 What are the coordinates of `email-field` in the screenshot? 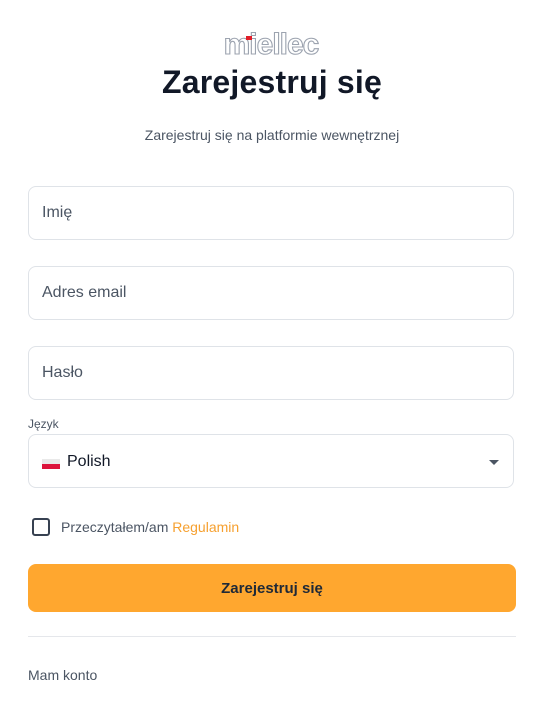 It's located at (271, 293).